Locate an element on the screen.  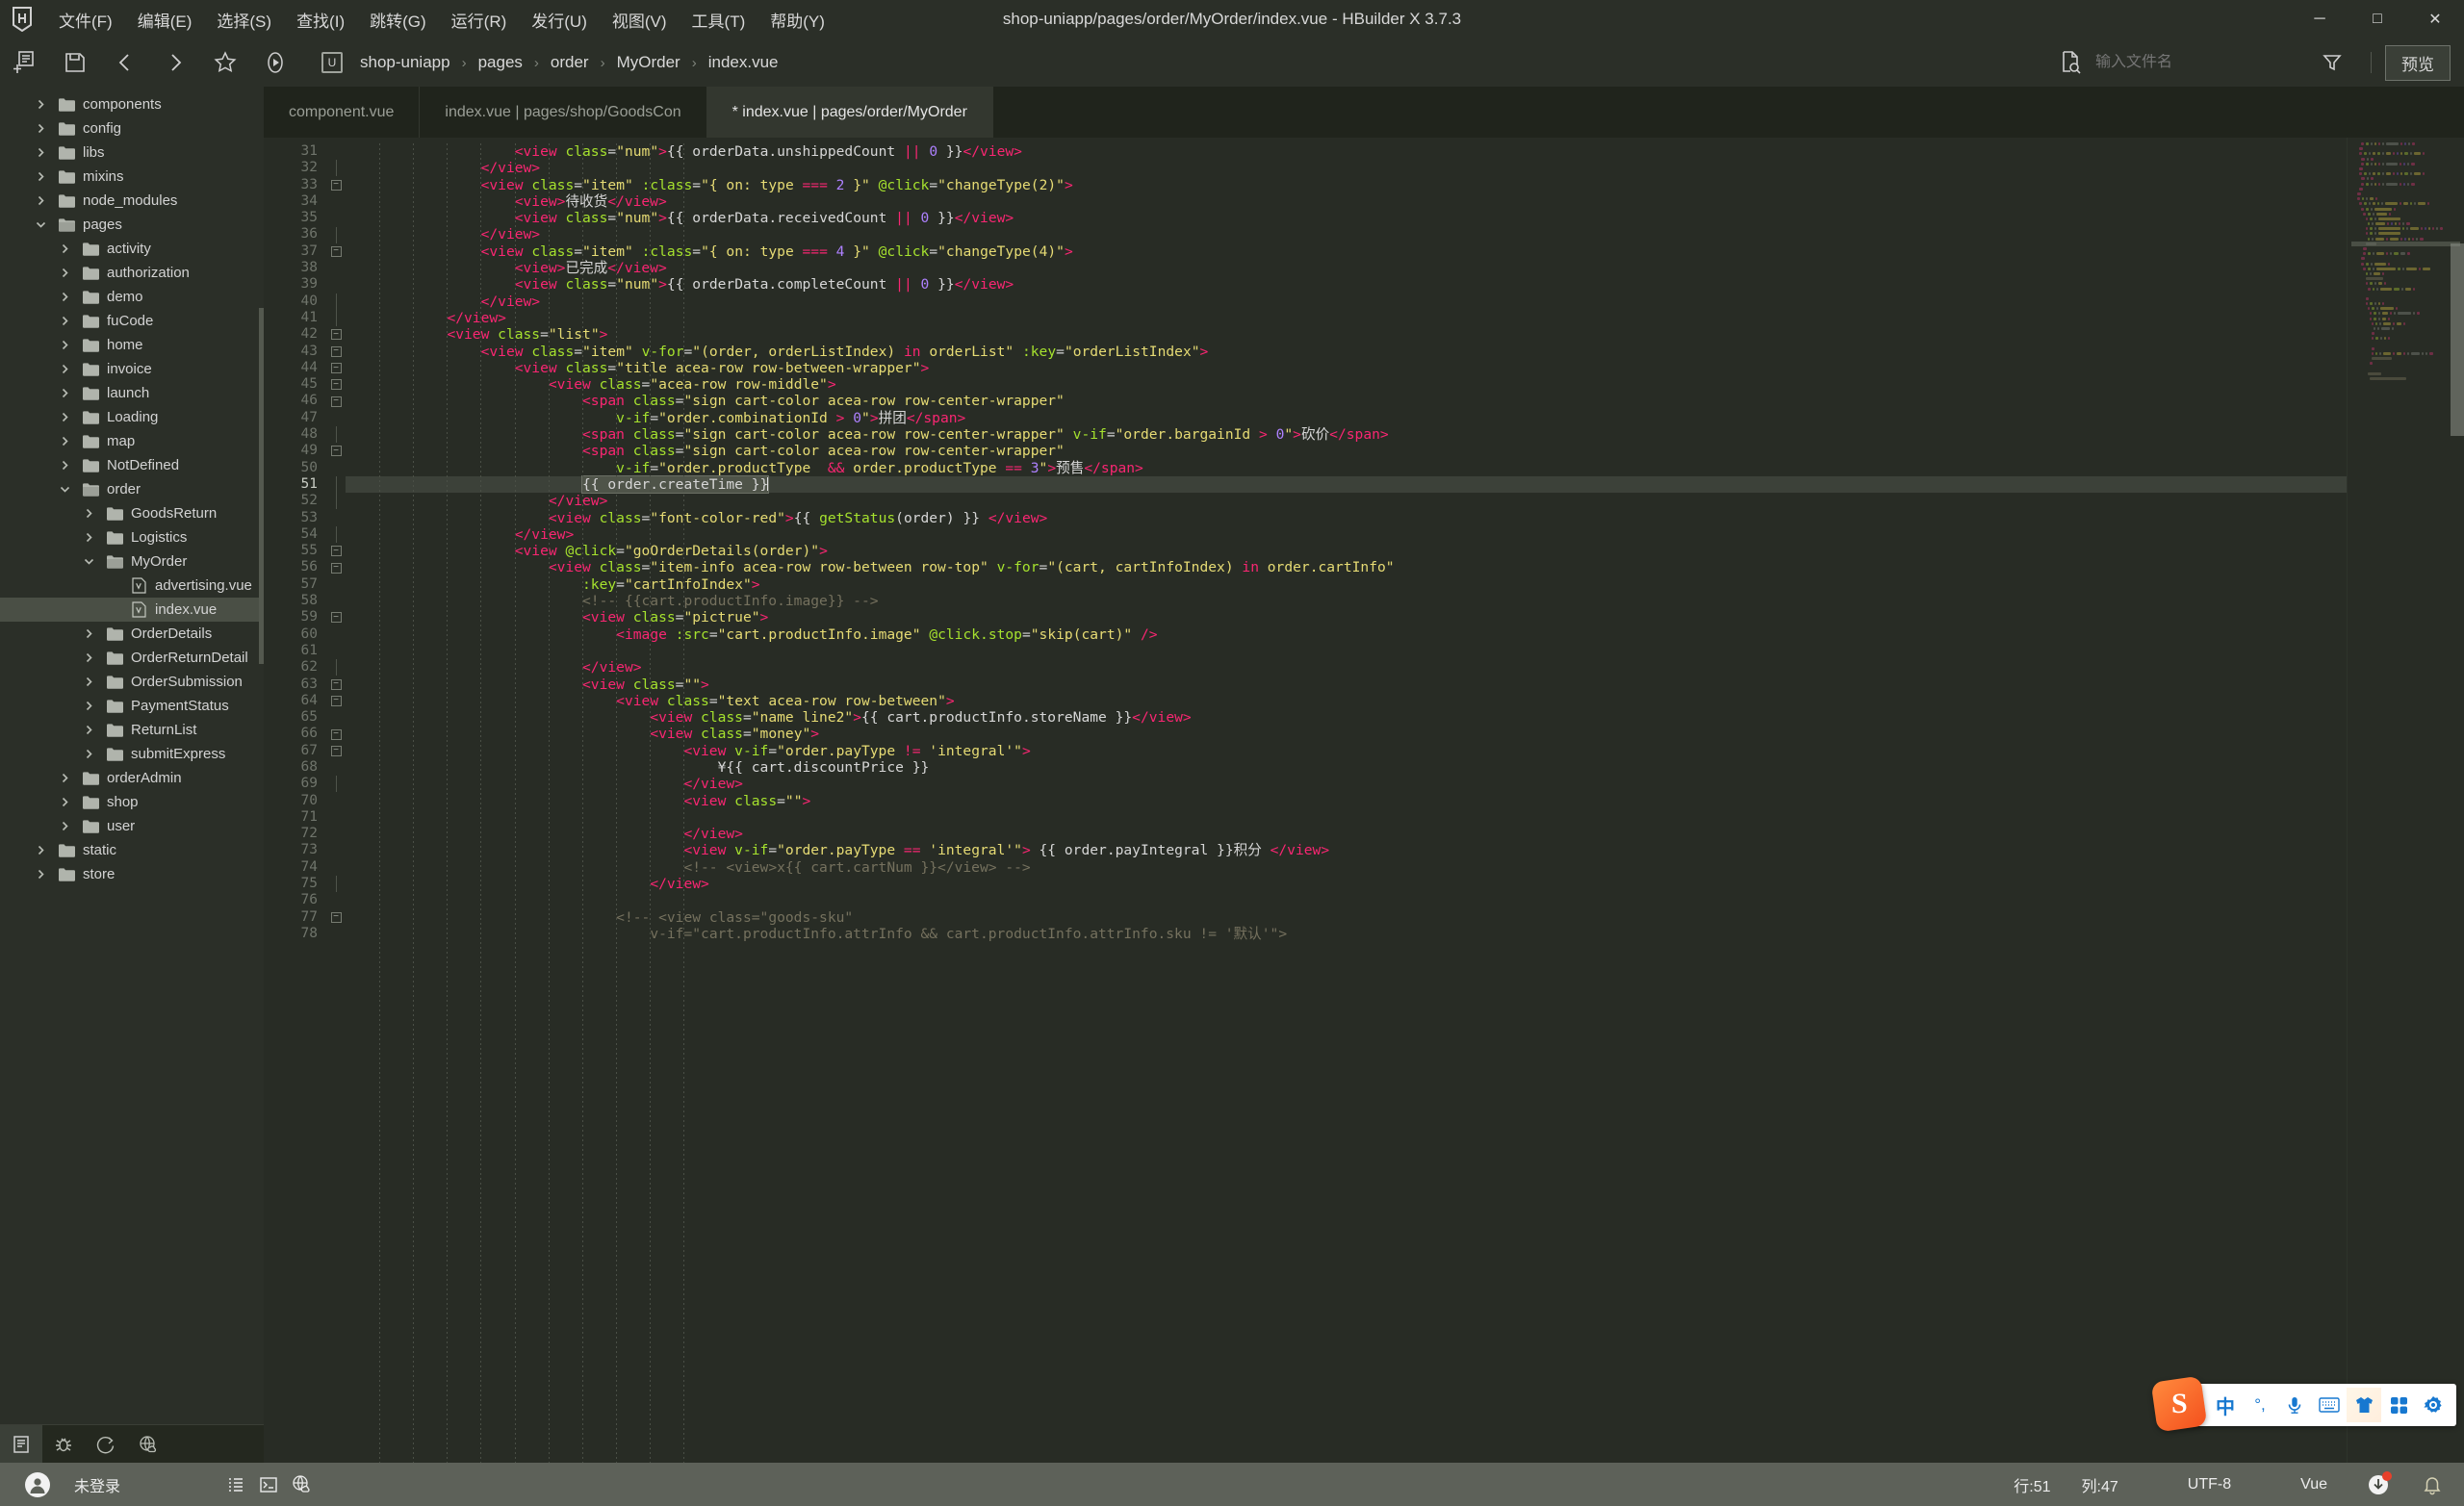
tree-folder-item: order is located at coordinates (132, 489).